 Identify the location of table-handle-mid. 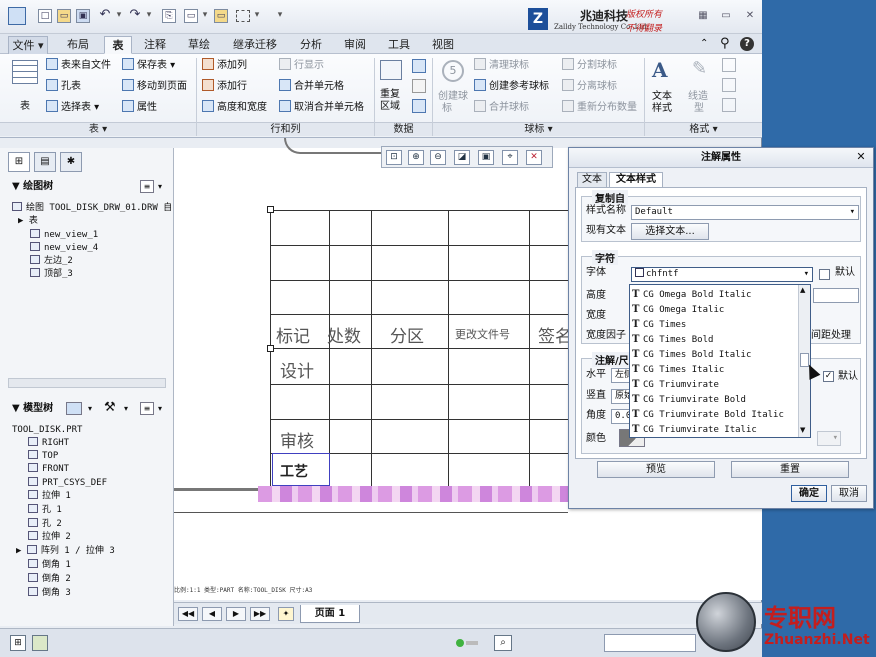
(270, 348).